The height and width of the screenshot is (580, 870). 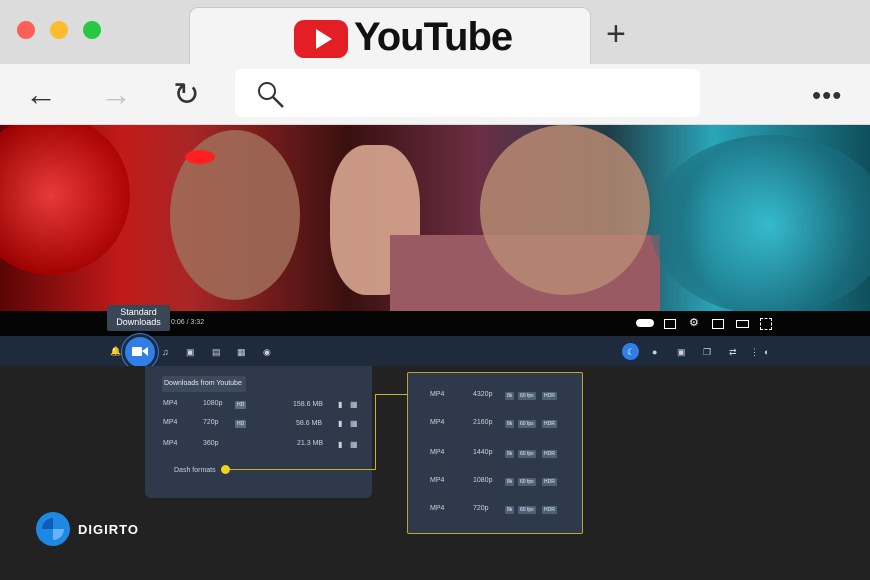 What do you see at coordinates (433, 37) in the screenshot?
I see `tab-title: YouTube` at bounding box center [433, 37].